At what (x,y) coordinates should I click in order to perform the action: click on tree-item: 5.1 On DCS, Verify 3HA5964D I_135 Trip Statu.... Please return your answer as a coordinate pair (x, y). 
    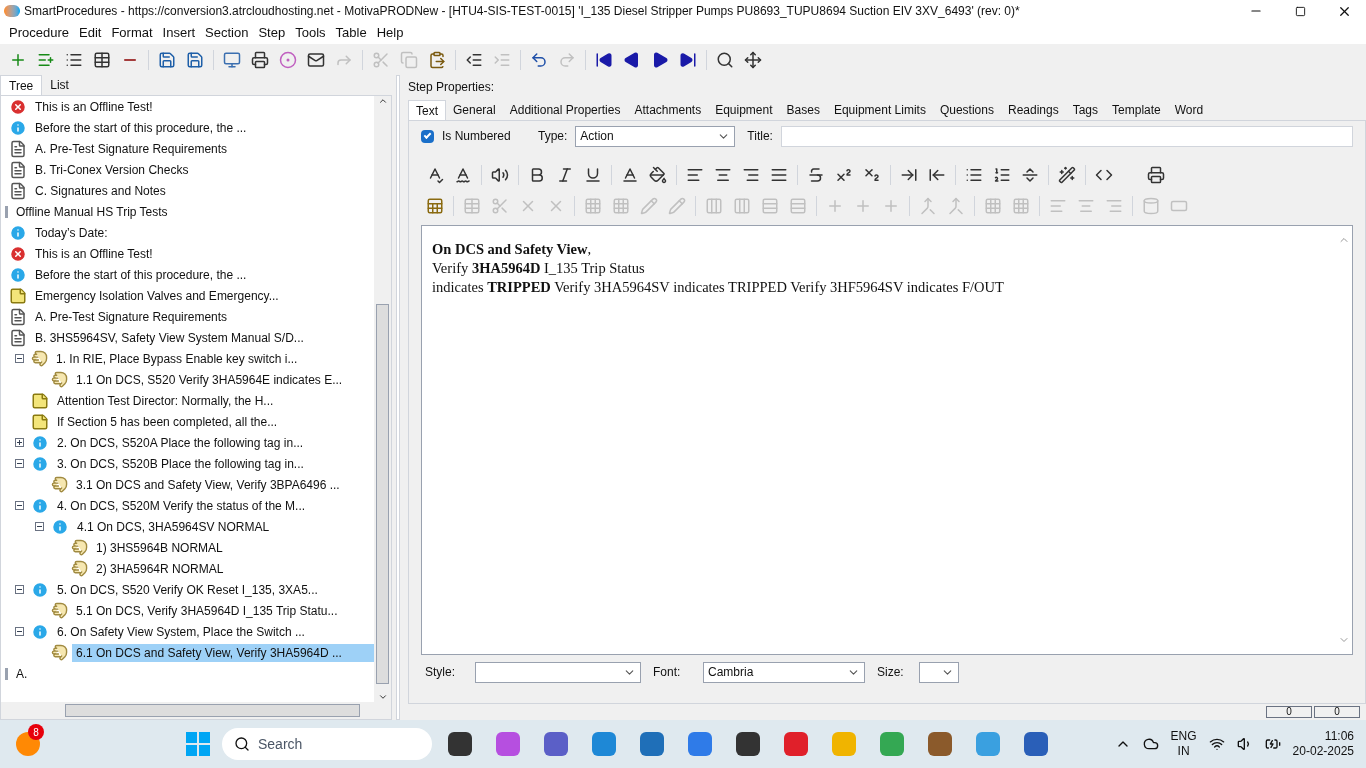
    Looking at the image, I should click on (207, 610).